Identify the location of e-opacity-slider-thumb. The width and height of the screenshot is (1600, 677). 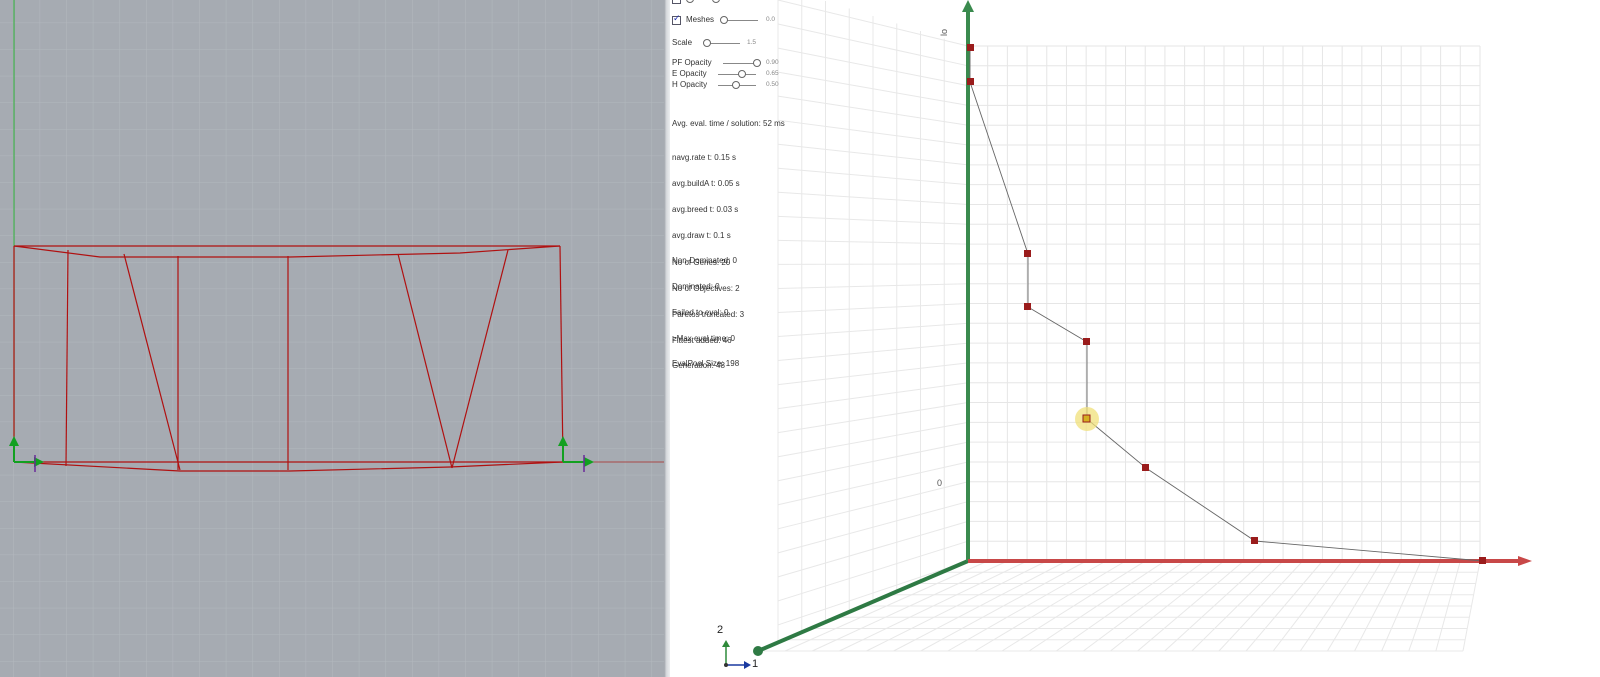
(742, 74).